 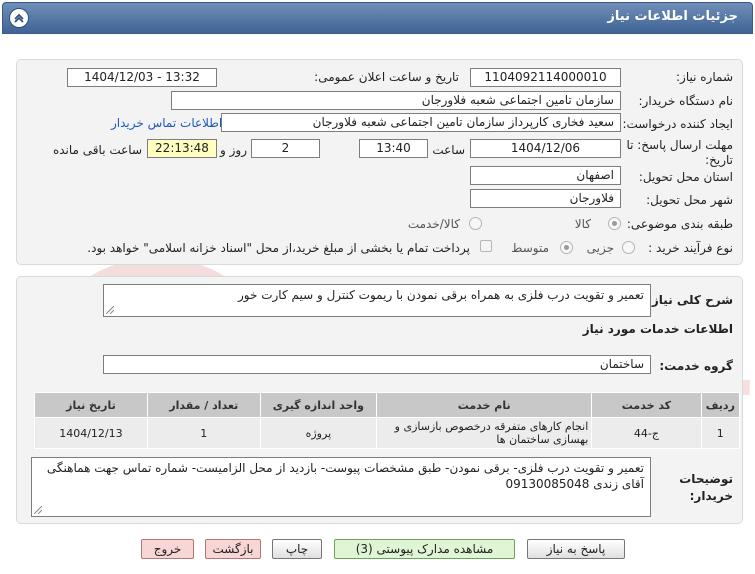 What do you see at coordinates (696, 366) in the screenshot?
I see `service-group-label: گروه خدمت:` at bounding box center [696, 366].